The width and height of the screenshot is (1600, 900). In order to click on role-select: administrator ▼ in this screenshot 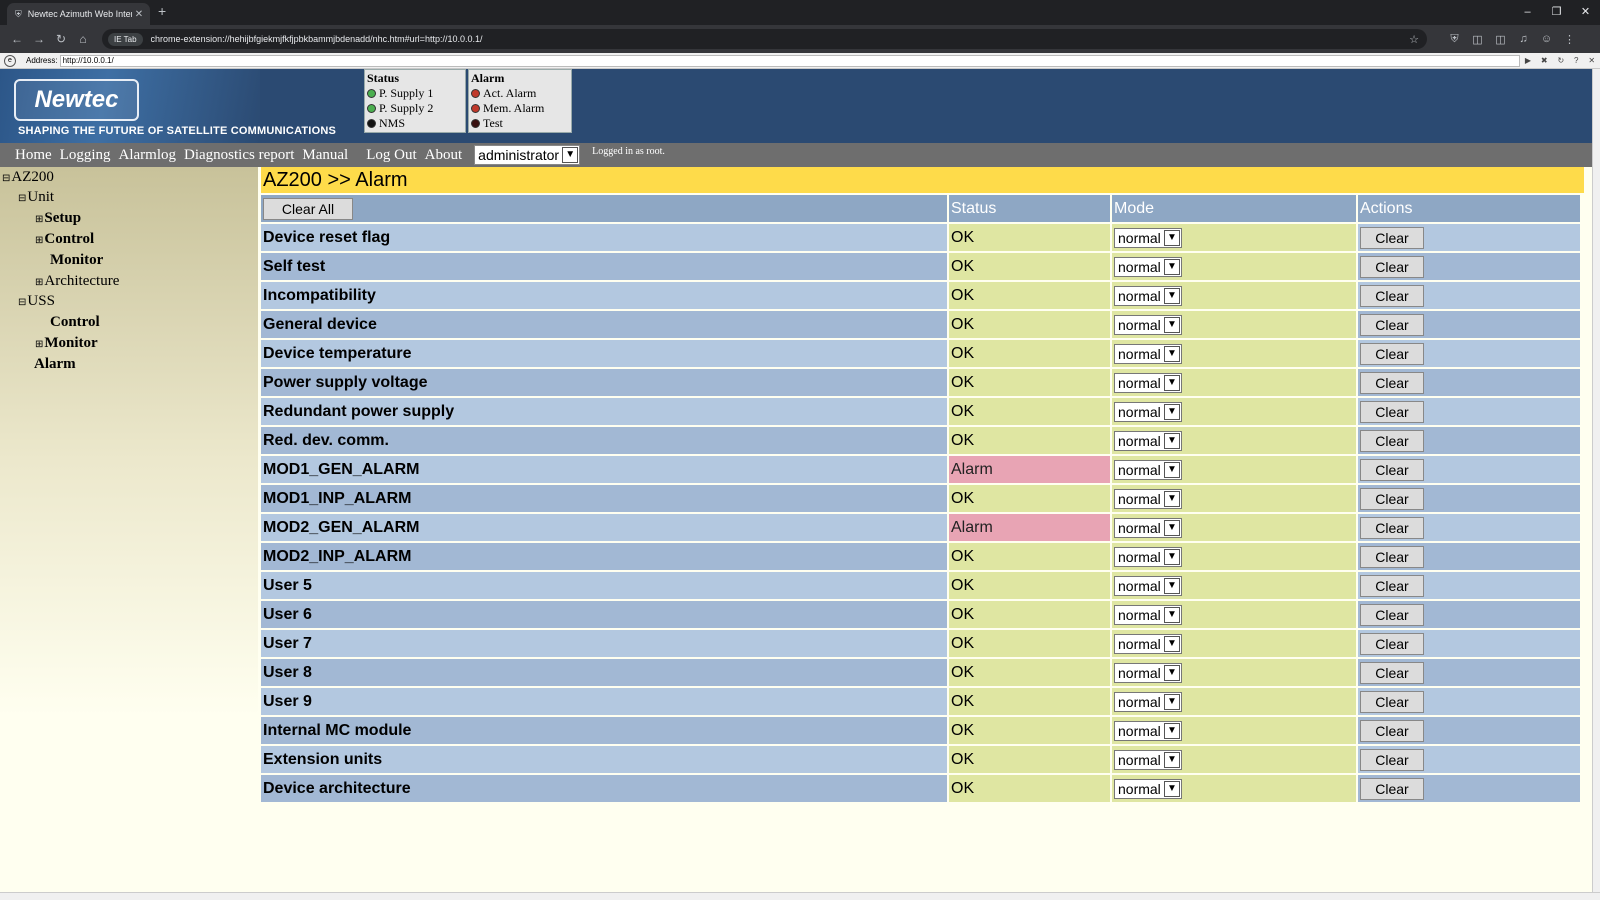, I will do `click(527, 155)`.